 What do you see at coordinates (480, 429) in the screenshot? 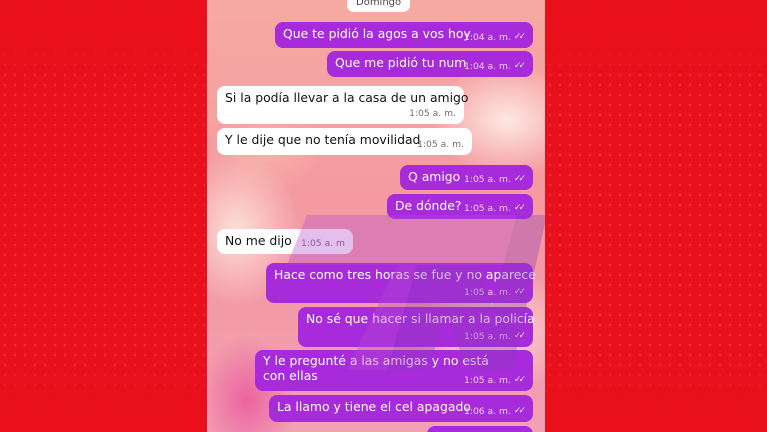
I see `outgoing-message-partial` at bounding box center [480, 429].